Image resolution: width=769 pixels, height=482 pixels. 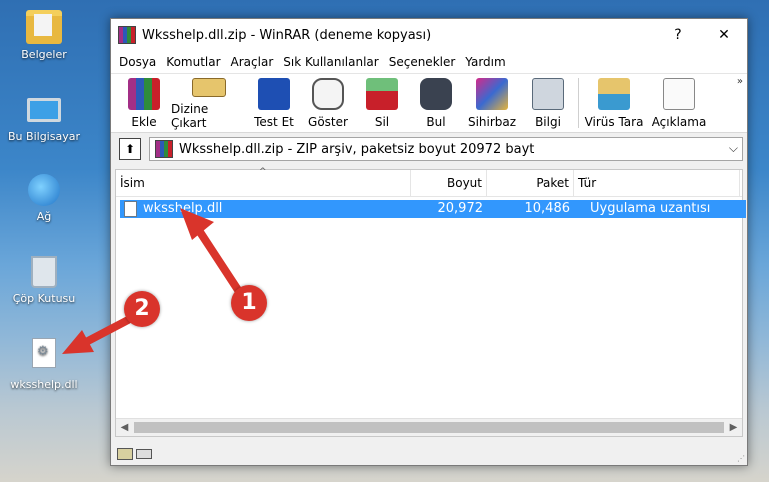 I want to click on toolbar-test-et-button: Test Et, so click(x=274, y=102).